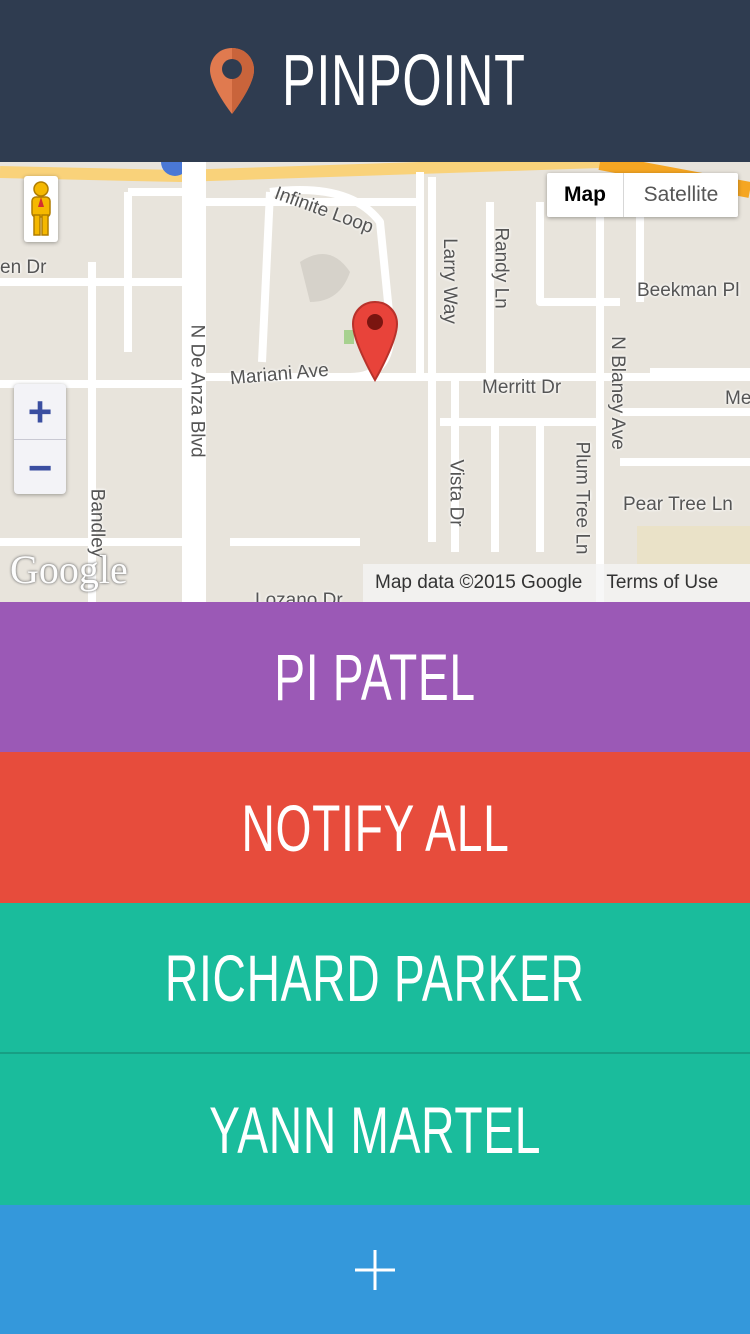 The height and width of the screenshot is (1334, 750). I want to click on notify-all-label: NOTIFY ALL, so click(375, 827).